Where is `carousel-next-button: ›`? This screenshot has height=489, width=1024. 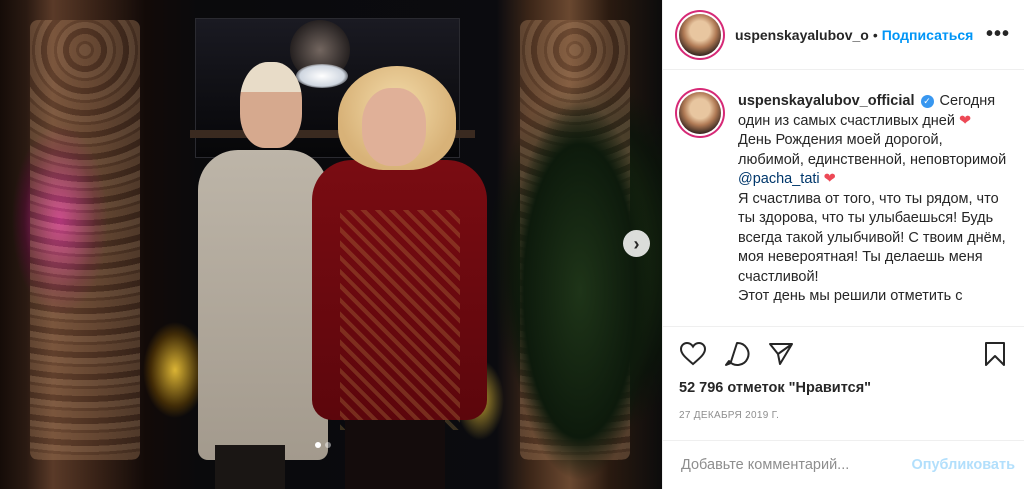
carousel-next-button: › is located at coordinates (636, 243).